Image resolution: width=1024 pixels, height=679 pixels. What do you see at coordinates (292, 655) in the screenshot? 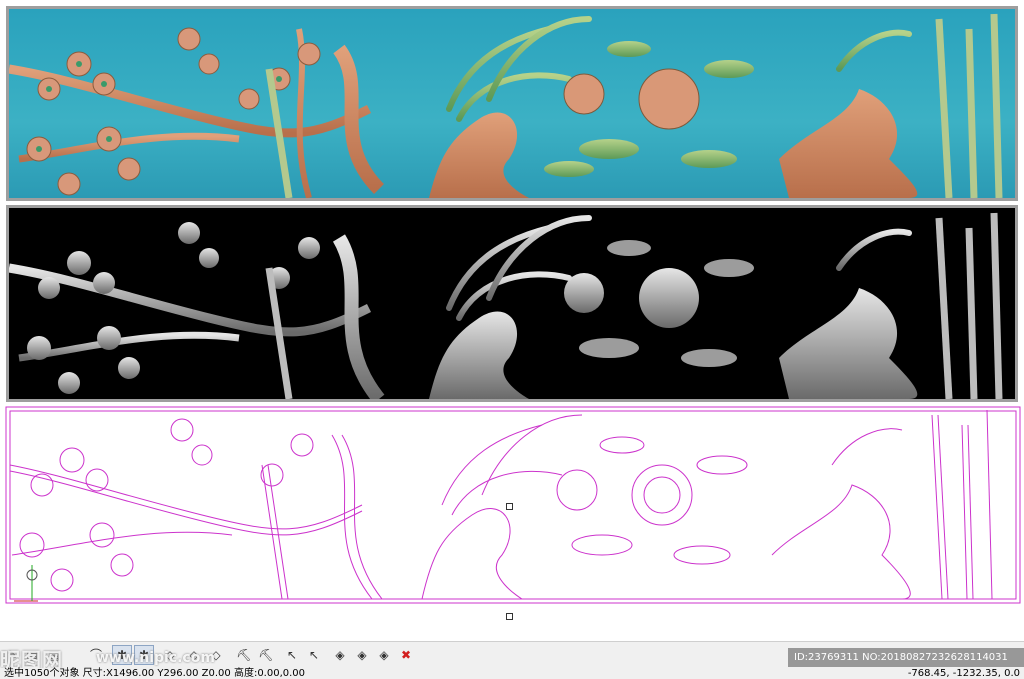
I see `arrow-icon: ↖` at bounding box center [292, 655].